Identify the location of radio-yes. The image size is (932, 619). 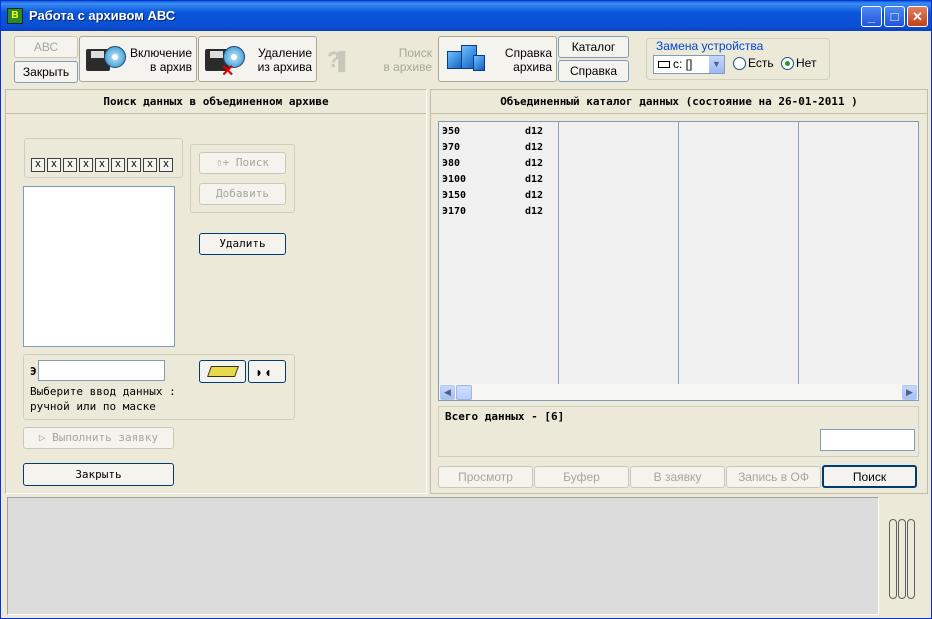
(739, 63).